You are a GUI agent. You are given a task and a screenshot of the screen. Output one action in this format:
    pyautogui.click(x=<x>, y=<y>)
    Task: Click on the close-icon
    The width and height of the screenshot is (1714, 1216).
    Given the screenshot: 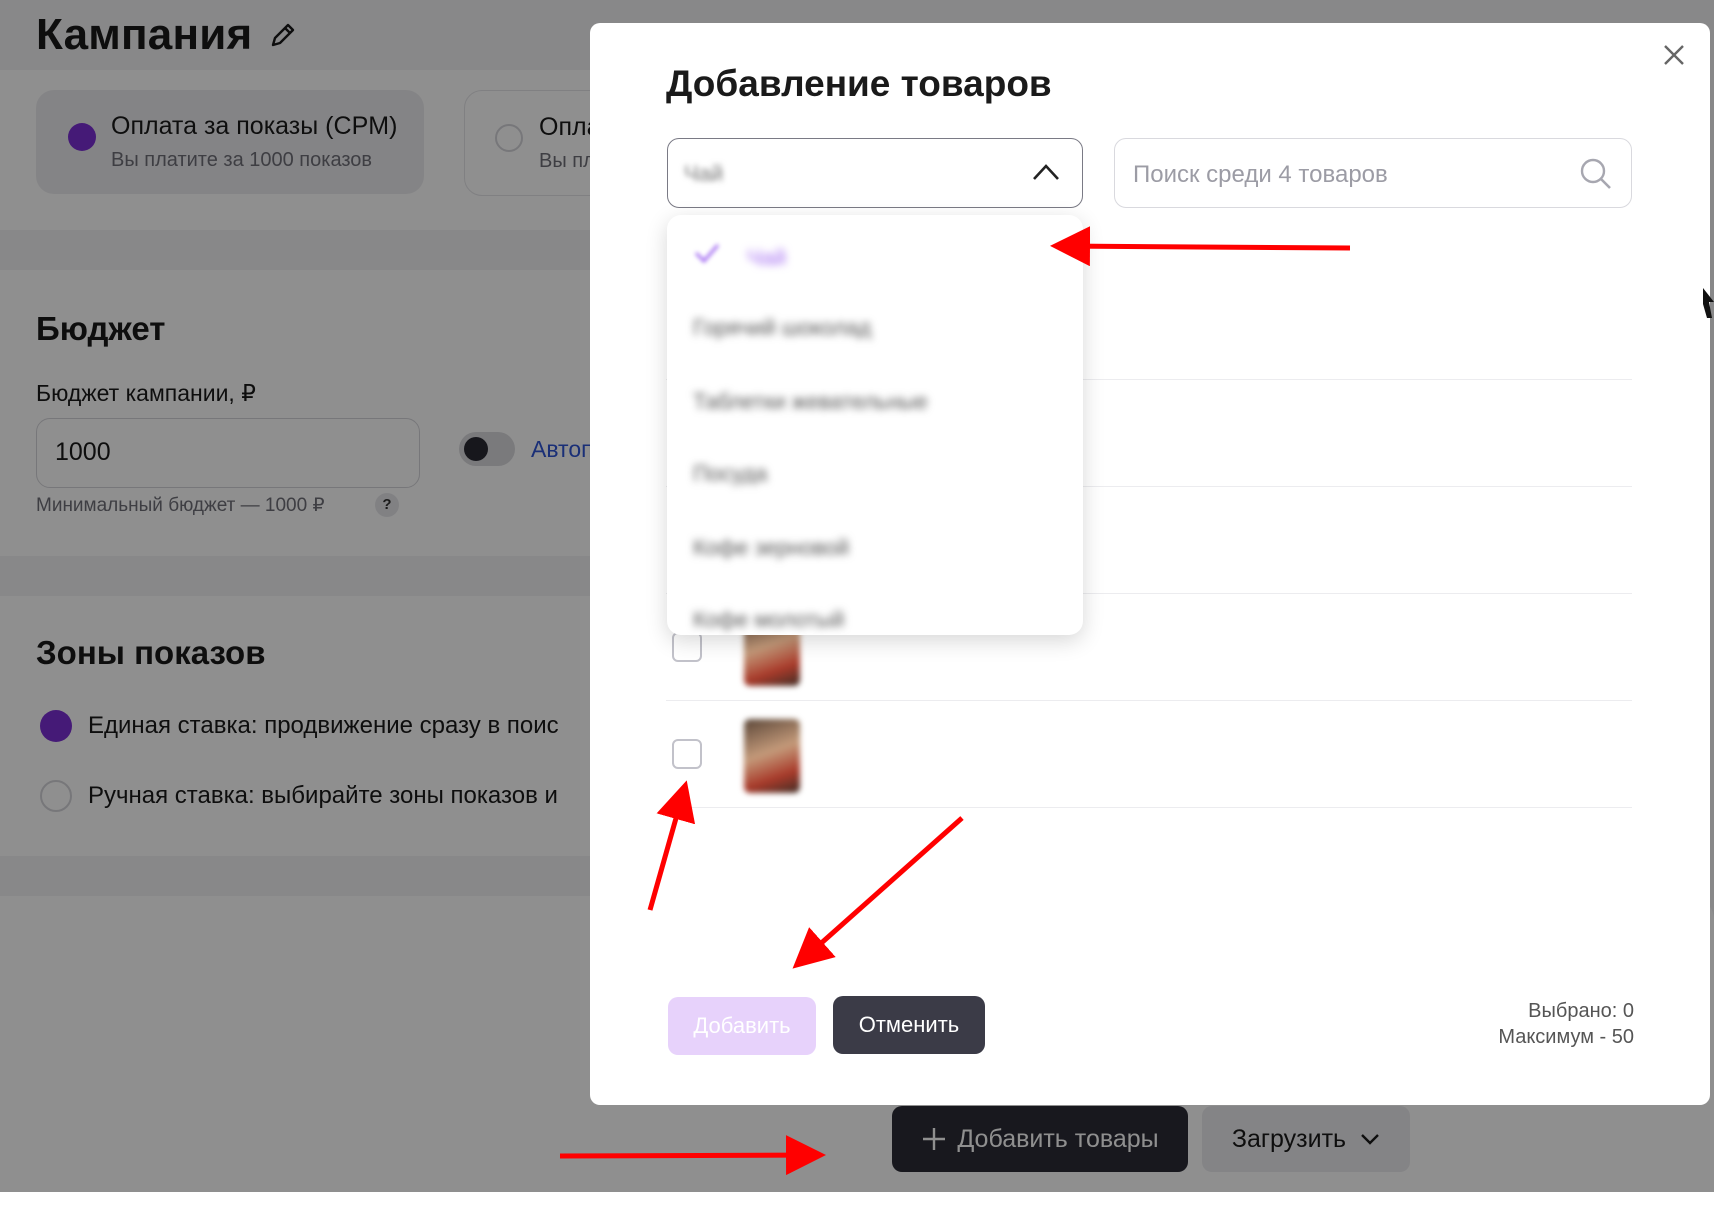 What is the action you would take?
    pyautogui.click(x=1674, y=55)
    